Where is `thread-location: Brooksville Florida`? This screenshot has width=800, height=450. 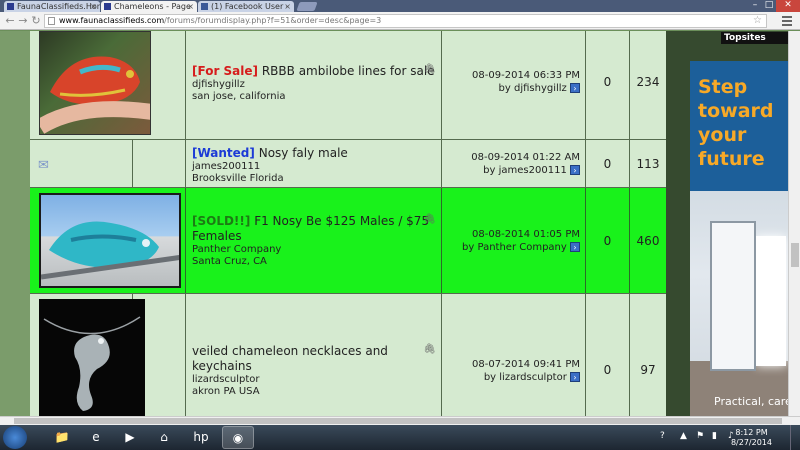 thread-location: Brooksville Florida is located at coordinates (238, 178).